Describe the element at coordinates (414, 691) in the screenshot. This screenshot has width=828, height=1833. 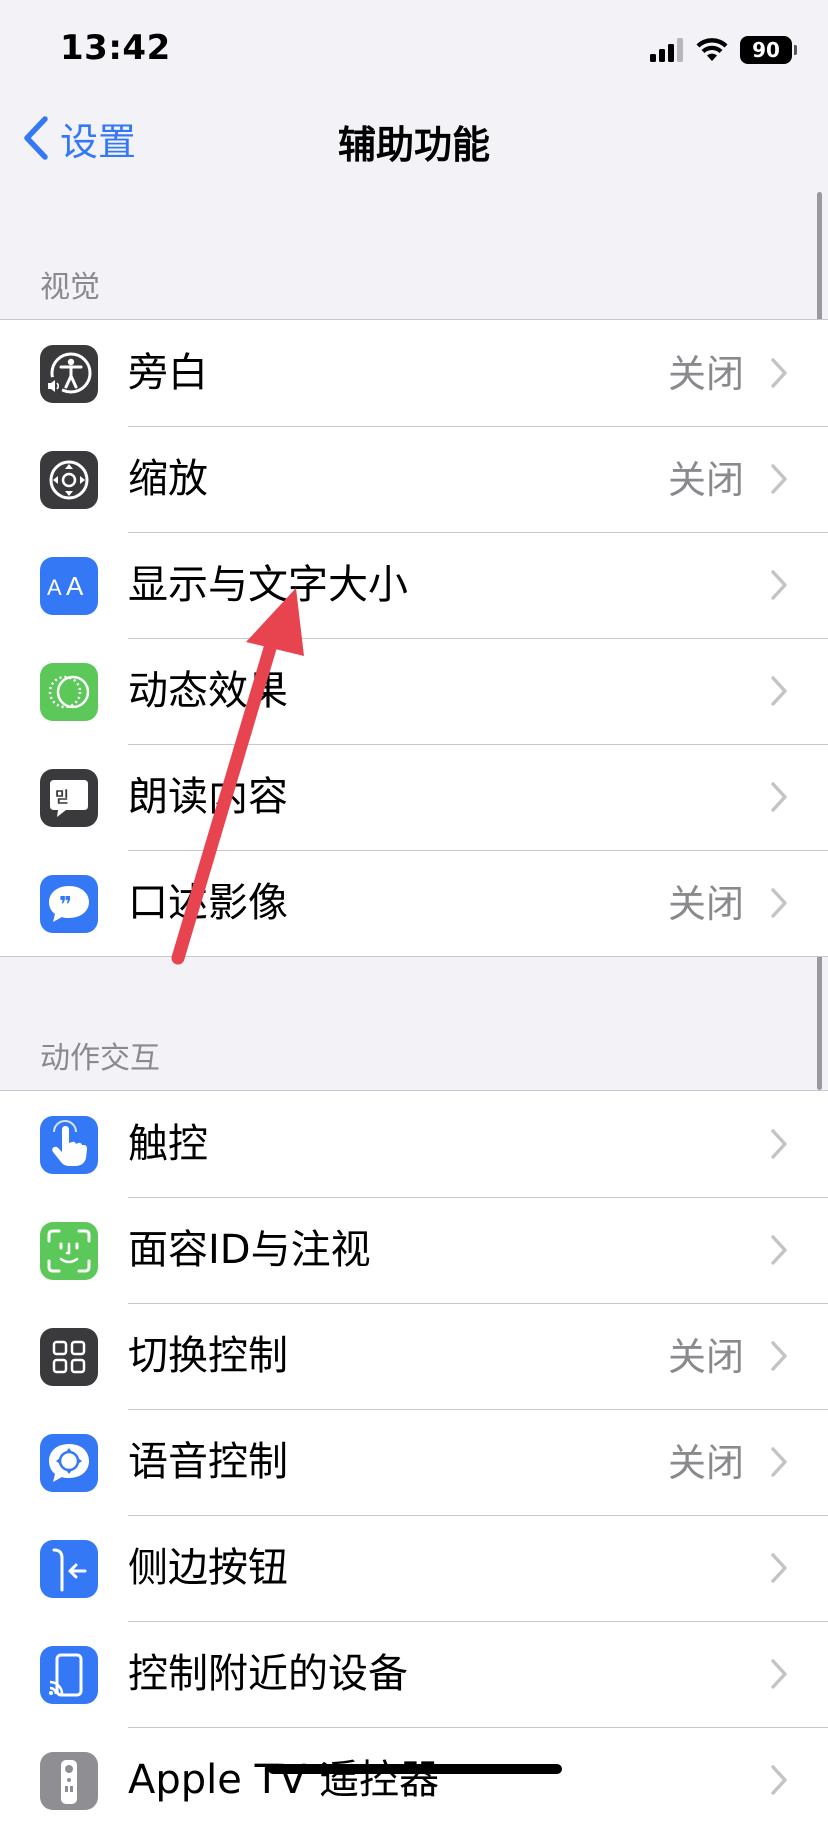
I see `row-motion: 动态效果` at that location.